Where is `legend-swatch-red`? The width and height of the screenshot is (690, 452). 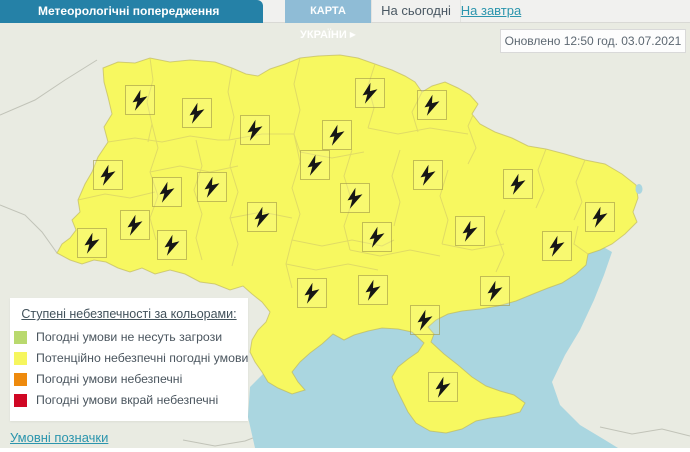 legend-swatch-red is located at coordinates (20, 400).